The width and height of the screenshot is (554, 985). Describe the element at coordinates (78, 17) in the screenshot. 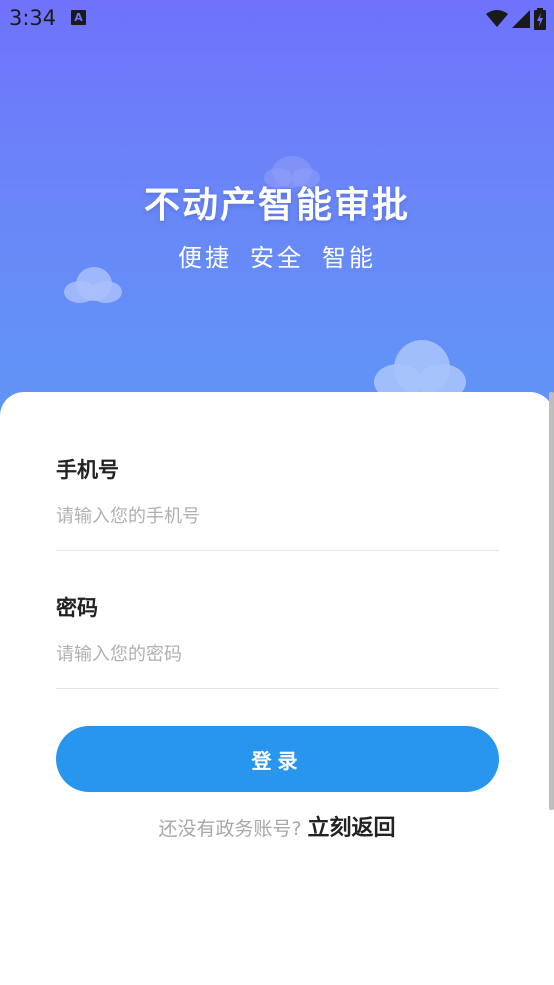

I see `a-notification-icon: A` at that location.